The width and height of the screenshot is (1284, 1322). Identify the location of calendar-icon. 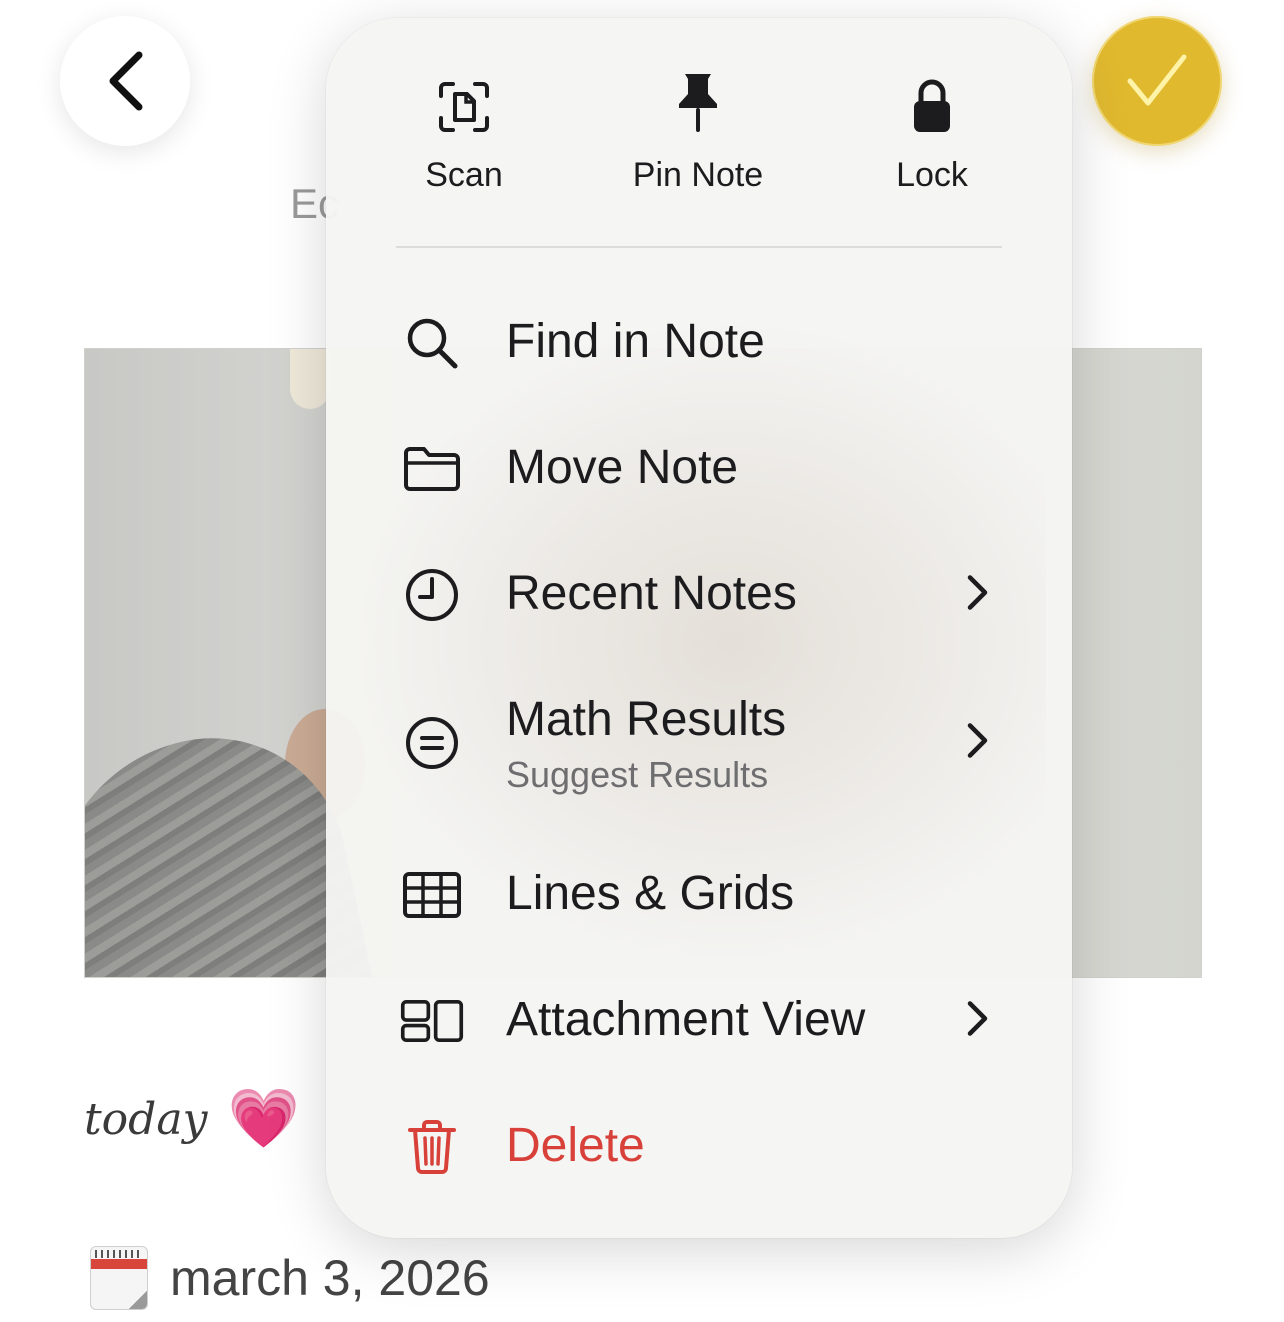
(119, 1278).